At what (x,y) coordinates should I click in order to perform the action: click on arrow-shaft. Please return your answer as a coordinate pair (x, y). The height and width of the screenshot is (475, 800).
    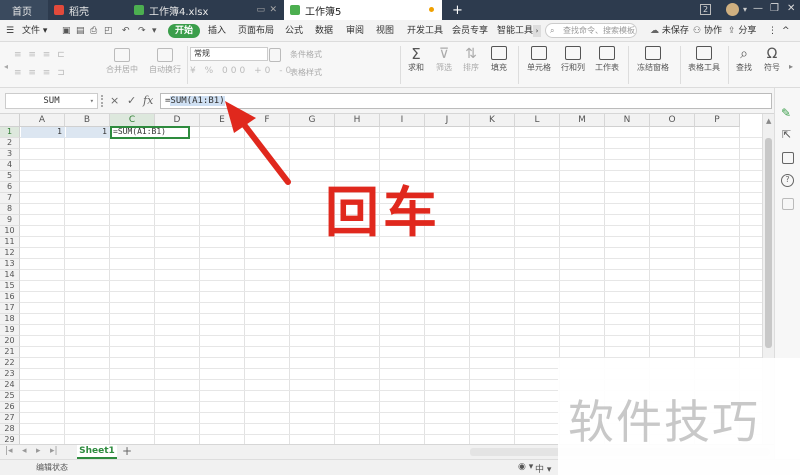
    Looking at the image, I should click on (265, 152).